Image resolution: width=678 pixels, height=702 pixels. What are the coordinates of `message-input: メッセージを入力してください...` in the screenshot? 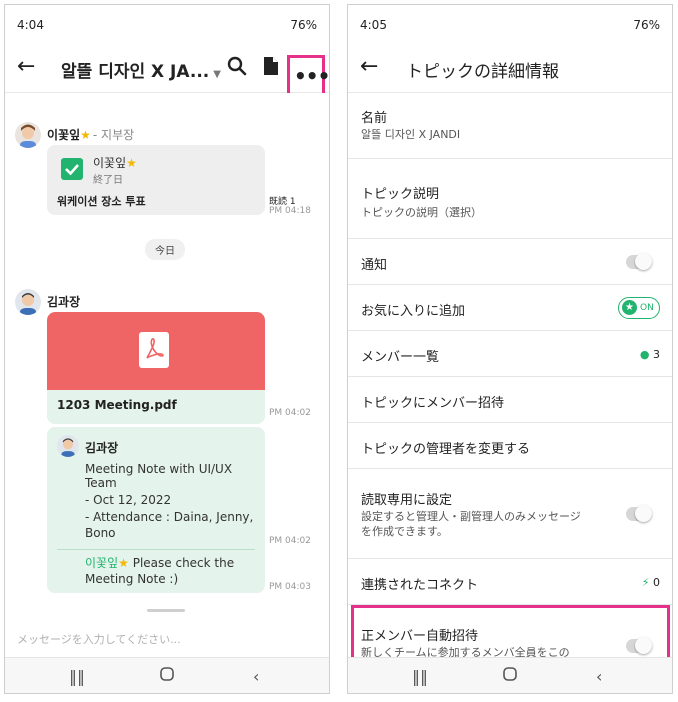 It's located at (167, 637).